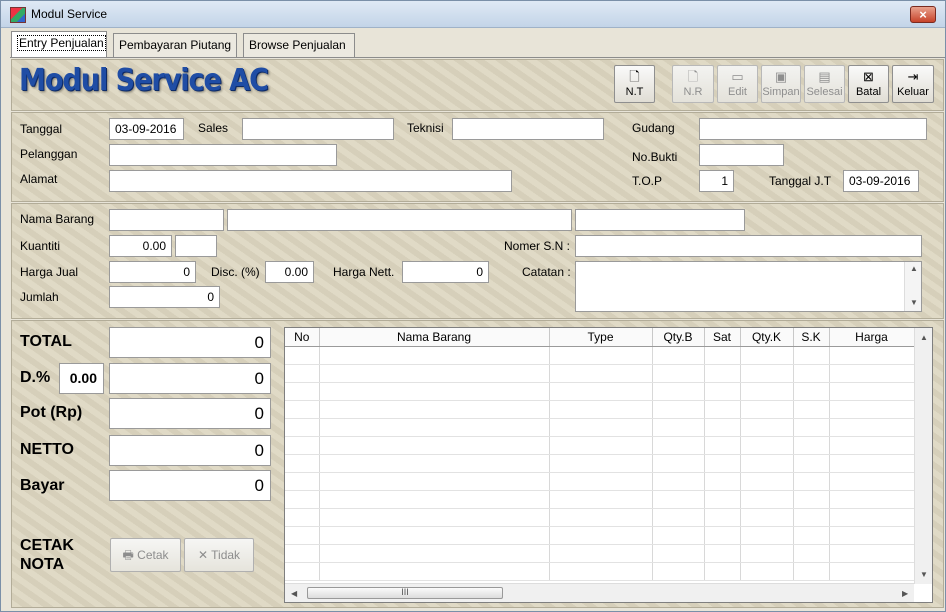 This screenshot has width=946, height=612. What do you see at coordinates (693, 84) in the screenshot?
I see `new-record-button: 🗋 N.R` at bounding box center [693, 84].